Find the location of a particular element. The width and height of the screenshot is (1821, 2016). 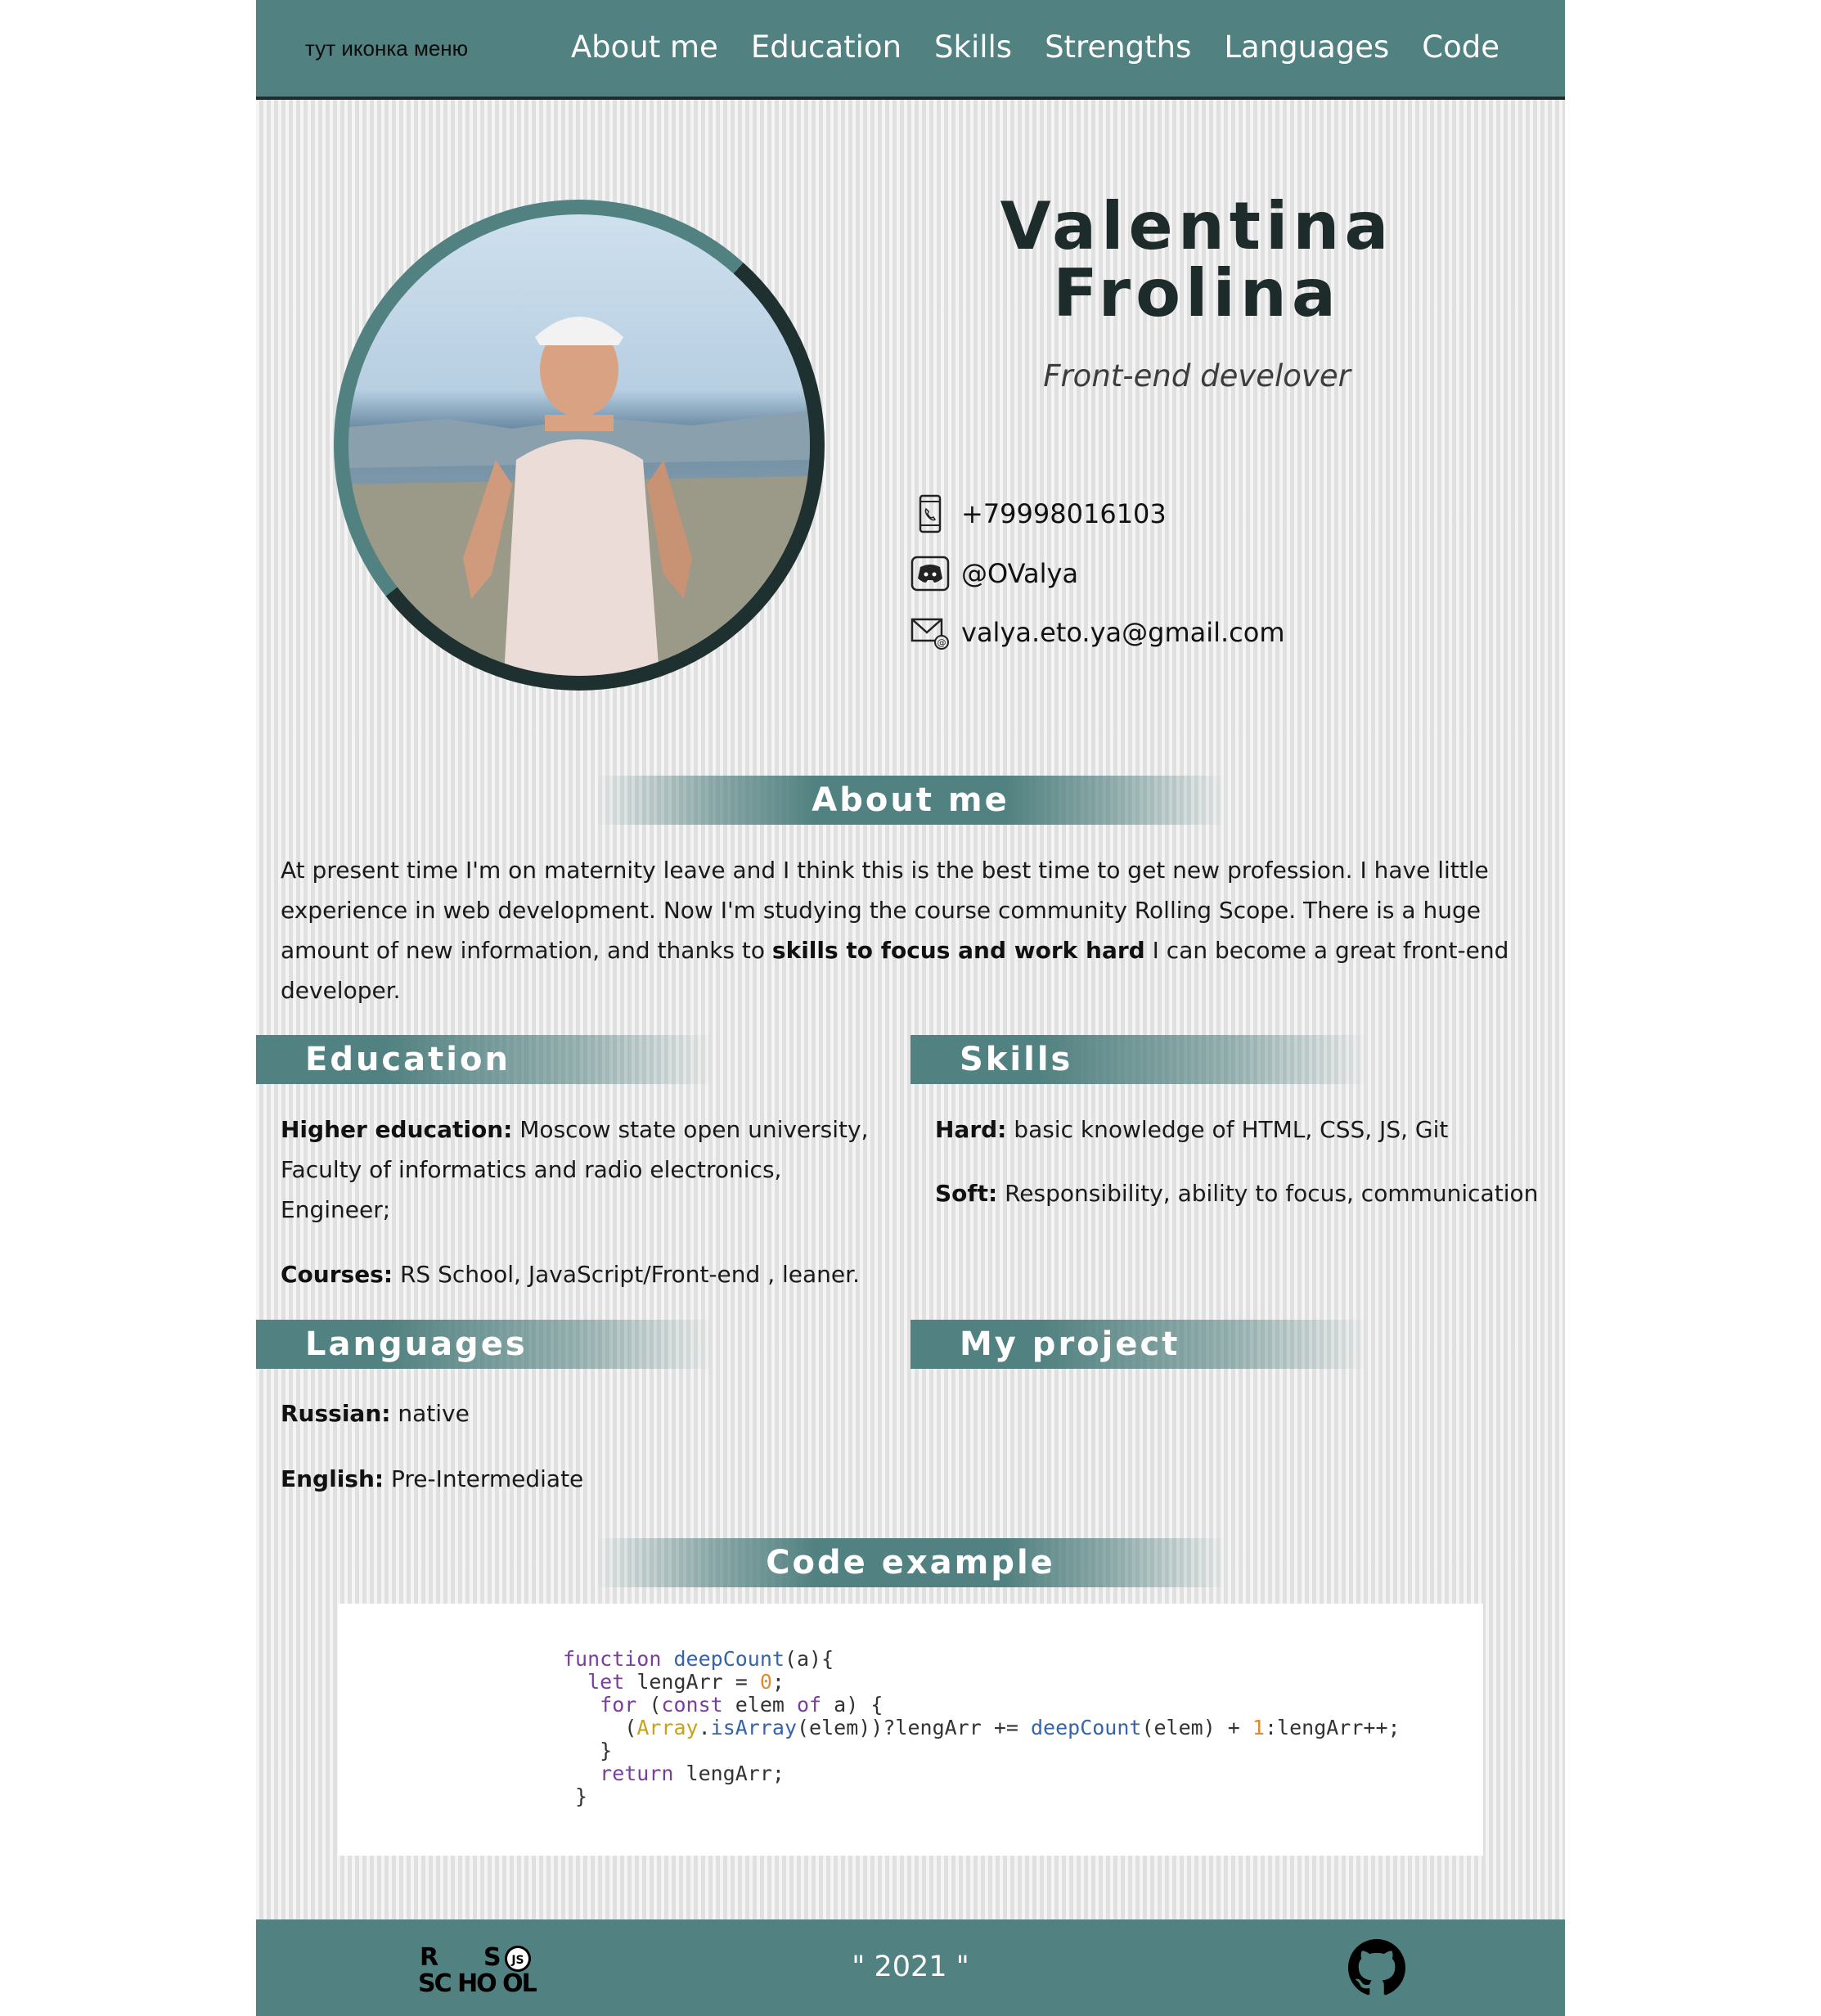

section-title-skills: Skills is located at coordinates (1139, 1060).